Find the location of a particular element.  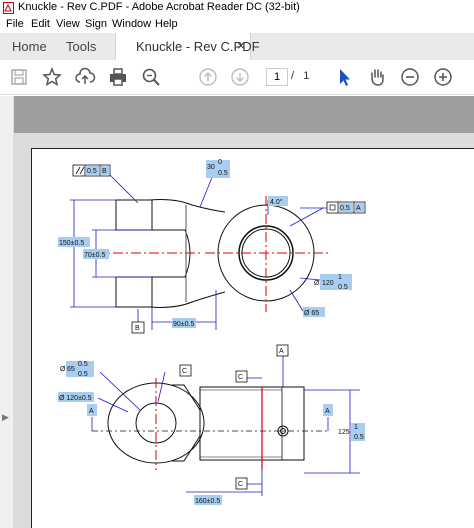

pin-dia-dim: Ø 65 0.5 0.5 is located at coordinates (77, 369).